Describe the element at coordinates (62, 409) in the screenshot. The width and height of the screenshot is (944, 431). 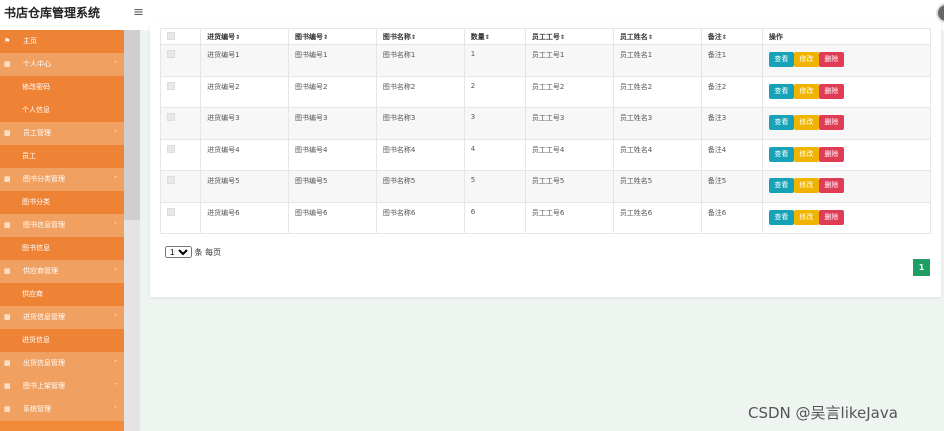
I see `sidebar-item: ▦ 系统管理 ˄` at that location.